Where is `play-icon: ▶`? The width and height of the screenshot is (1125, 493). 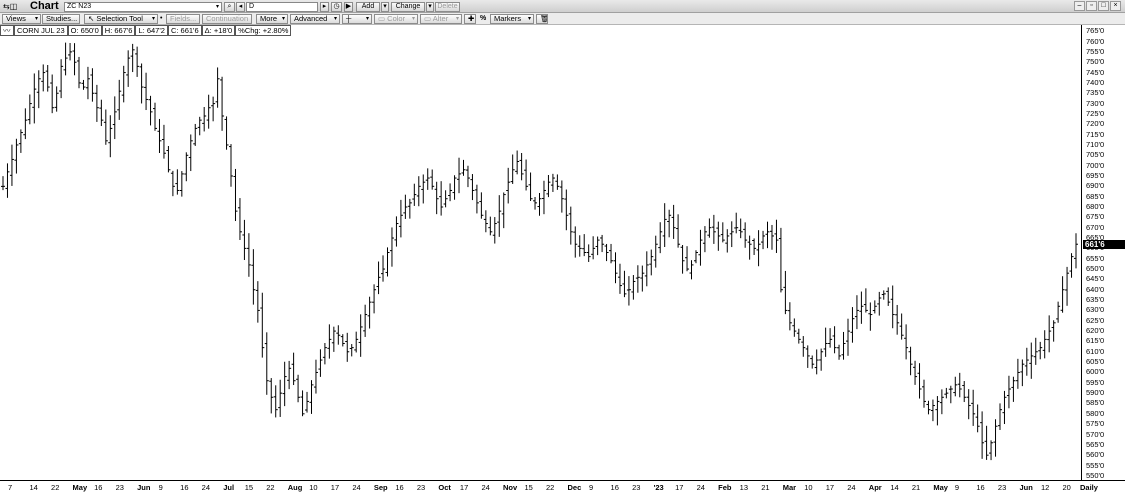 play-icon: ▶ is located at coordinates (348, 7).